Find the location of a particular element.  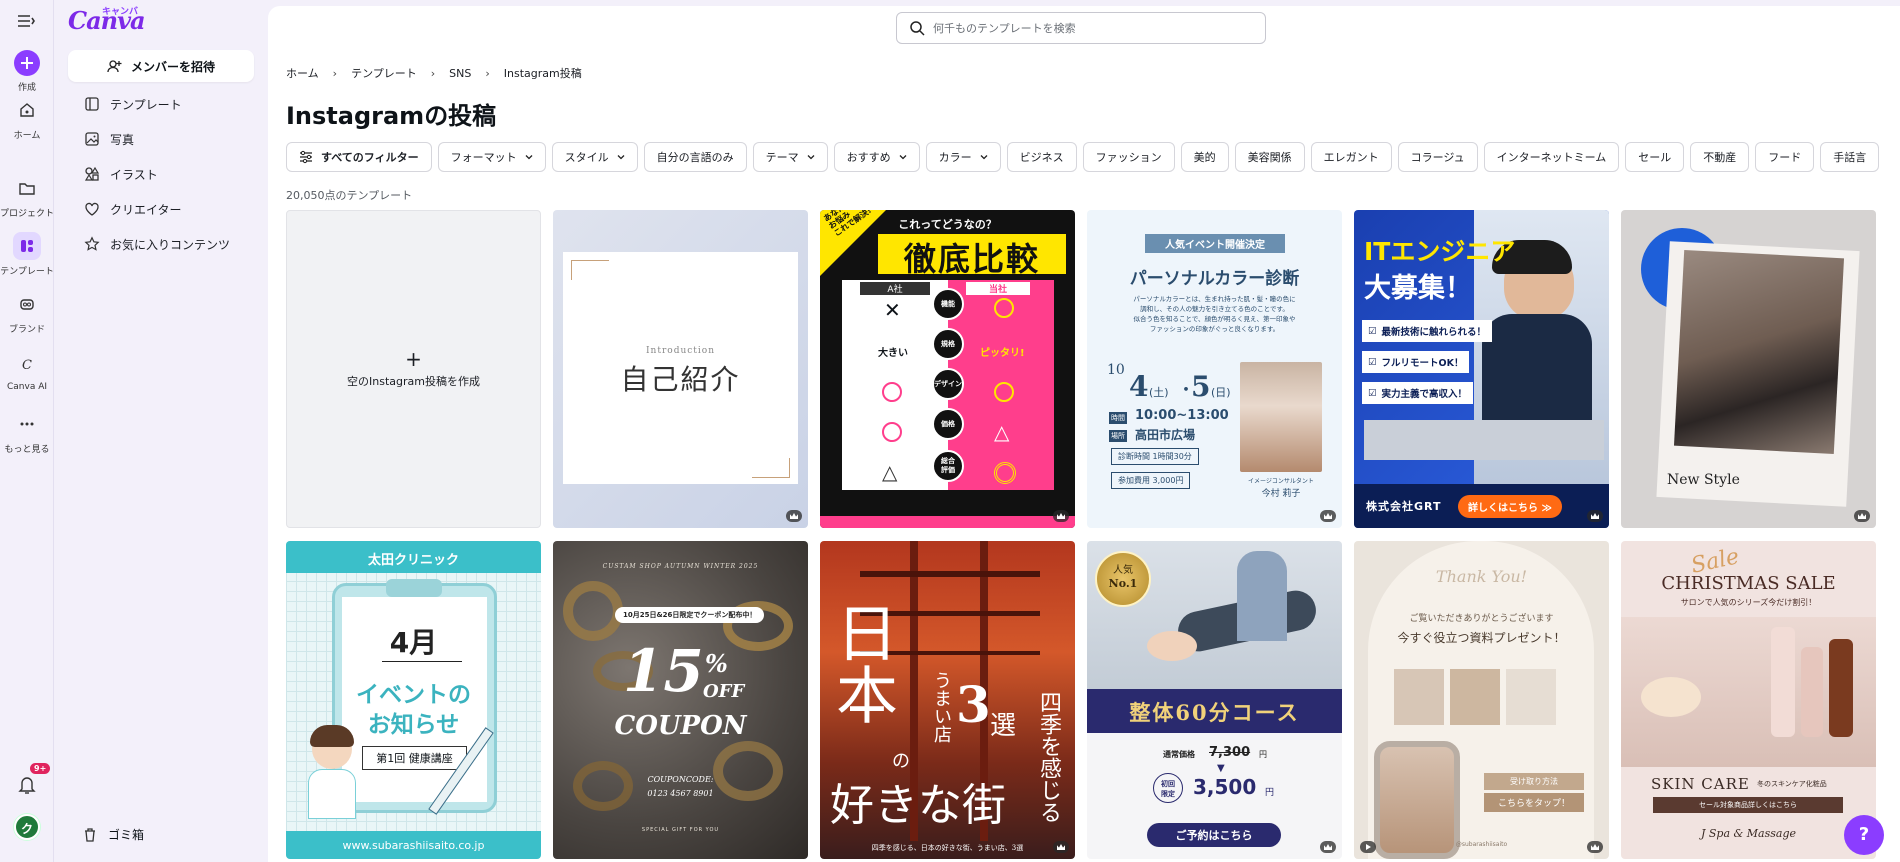

rail-brand: ブランド is located at coordinates (27, 312).